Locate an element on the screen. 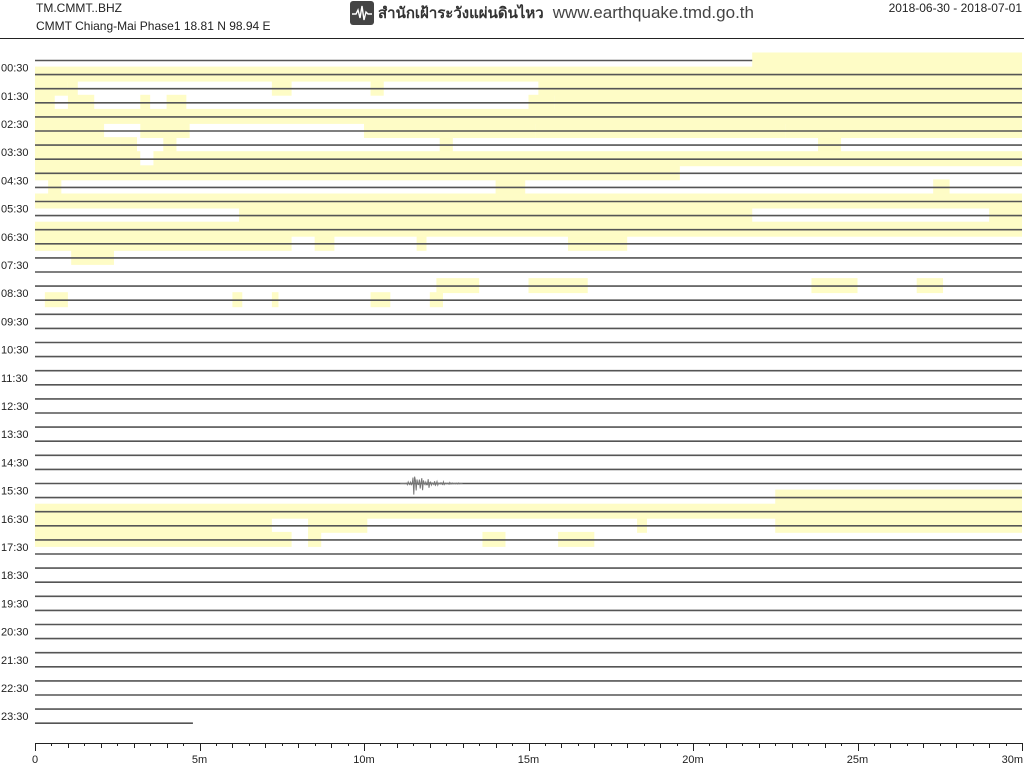 This screenshot has width=1024, height=768. time-label: 11:30 is located at coordinates (14, 379).